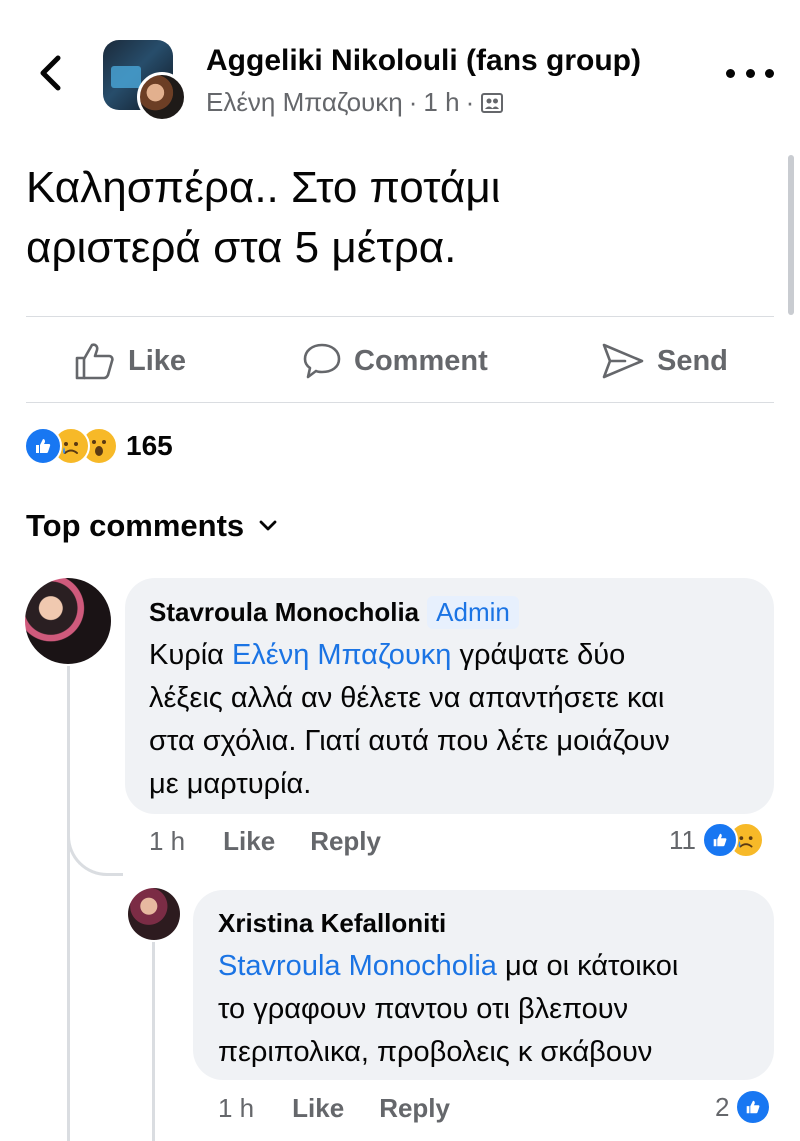 This screenshot has height=1141, width=800. Describe the element at coordinates (423, 1009) in the screenshot. I see `comment-text-line: το γραφουν παντου οτι βλεπουν` at that location.